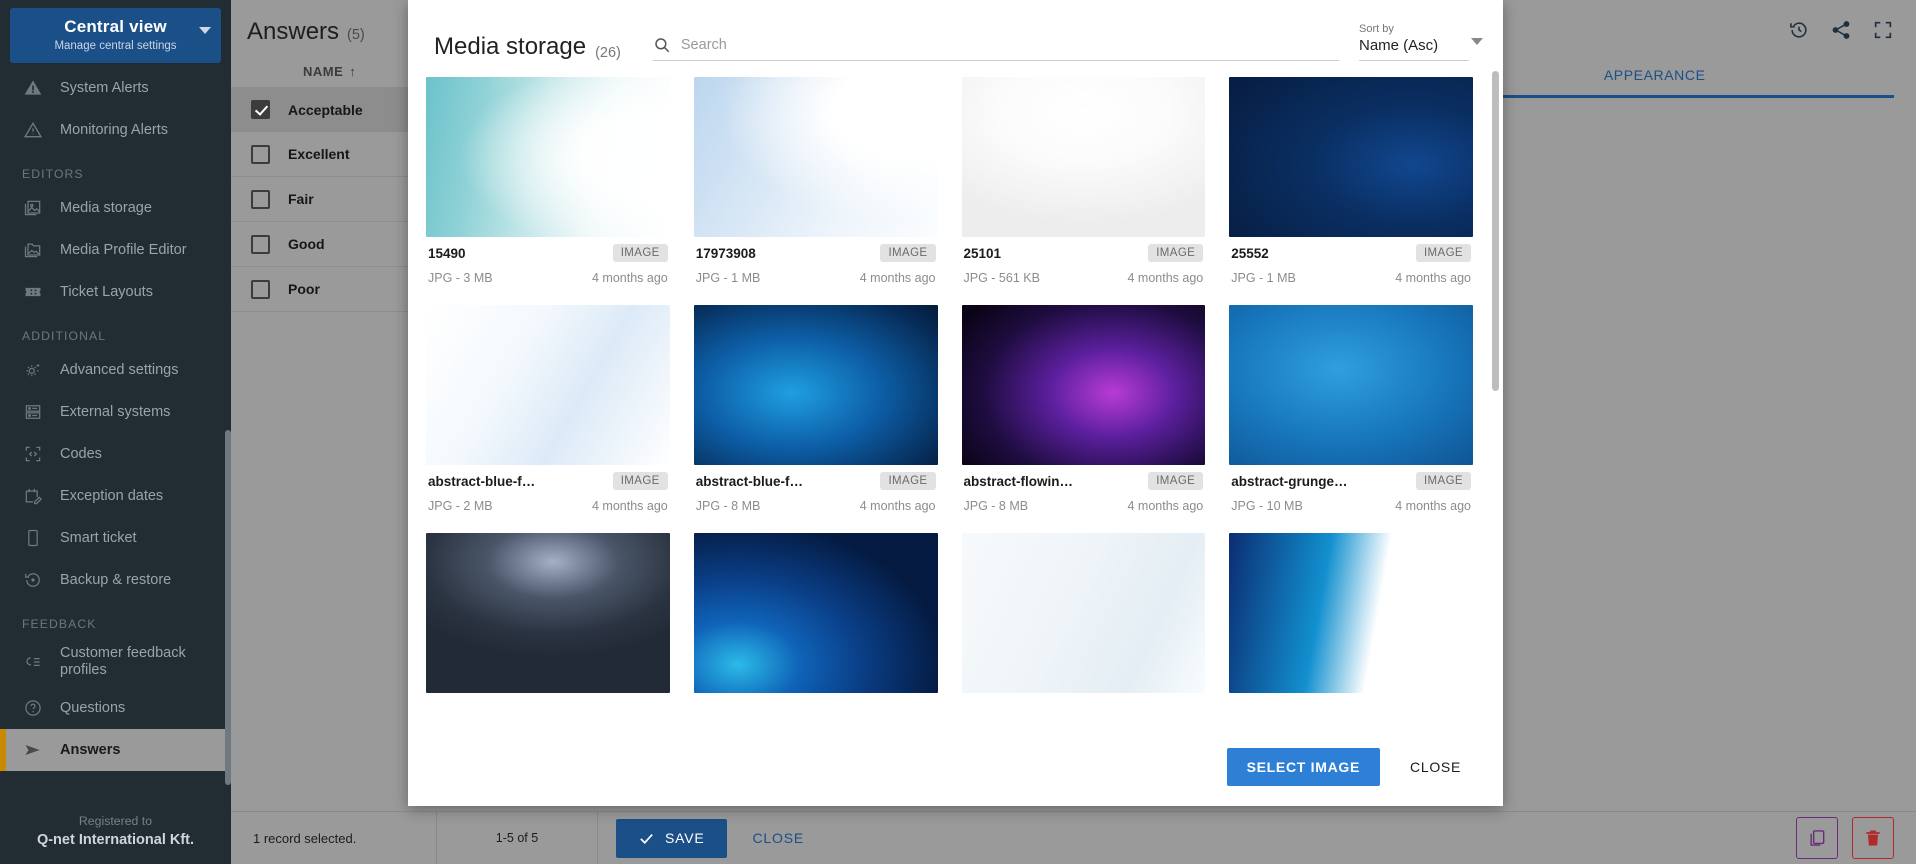 This screenshot has height=864, width=1916. I want to click on sort-by-select: Sort by Name (Asc), so click(1421, 41).